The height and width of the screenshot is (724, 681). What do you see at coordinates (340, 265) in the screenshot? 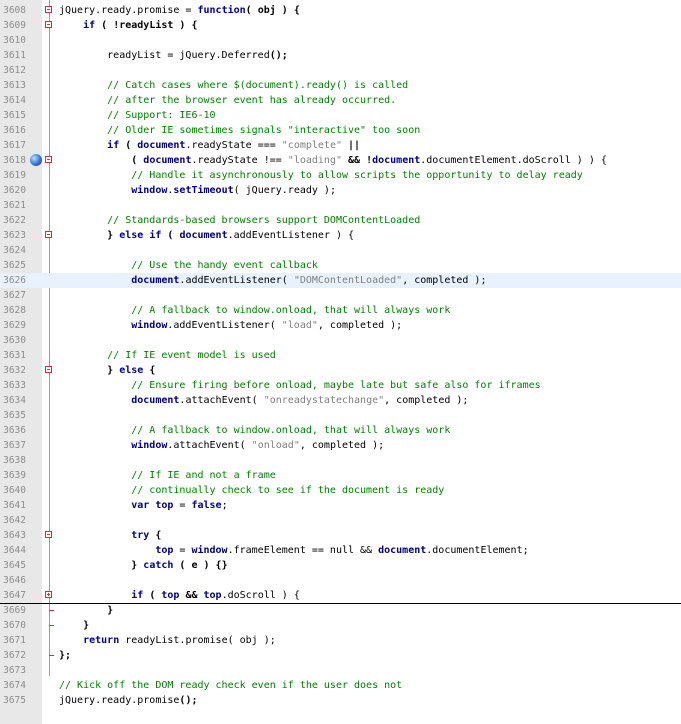
I see `code-line: 3625 // Use the handy event callback` at bounding box center [340, 265].